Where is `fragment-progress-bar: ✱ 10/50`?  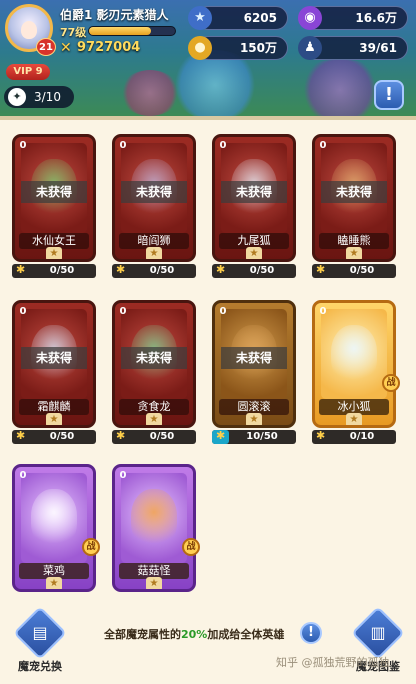
fragment-progress-bar: ✱ 10/50 is located at coordinates (254, 436).